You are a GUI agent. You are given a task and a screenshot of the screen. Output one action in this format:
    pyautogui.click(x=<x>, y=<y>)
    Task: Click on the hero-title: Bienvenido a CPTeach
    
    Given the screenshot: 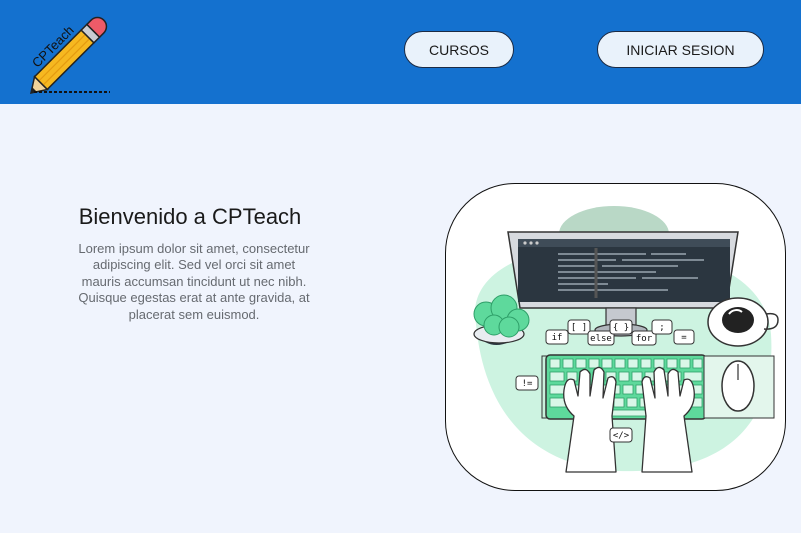 What is the action you would take?
    pyautogui.click(x=190, y=216)
    